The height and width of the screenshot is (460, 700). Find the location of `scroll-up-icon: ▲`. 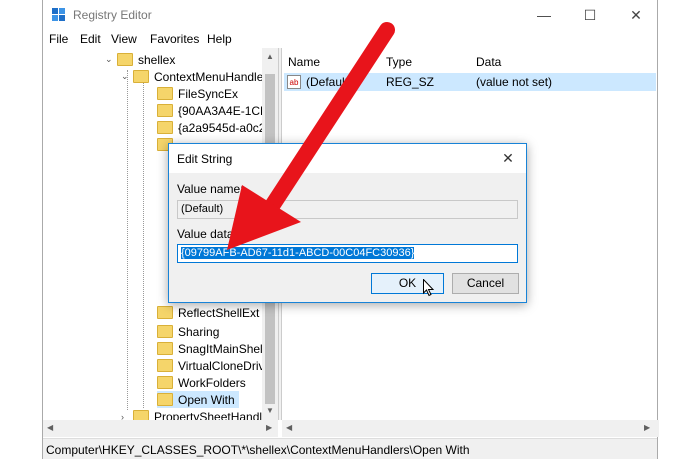

scroll-up-icon: ▲ is located at coordinates (270, 56).